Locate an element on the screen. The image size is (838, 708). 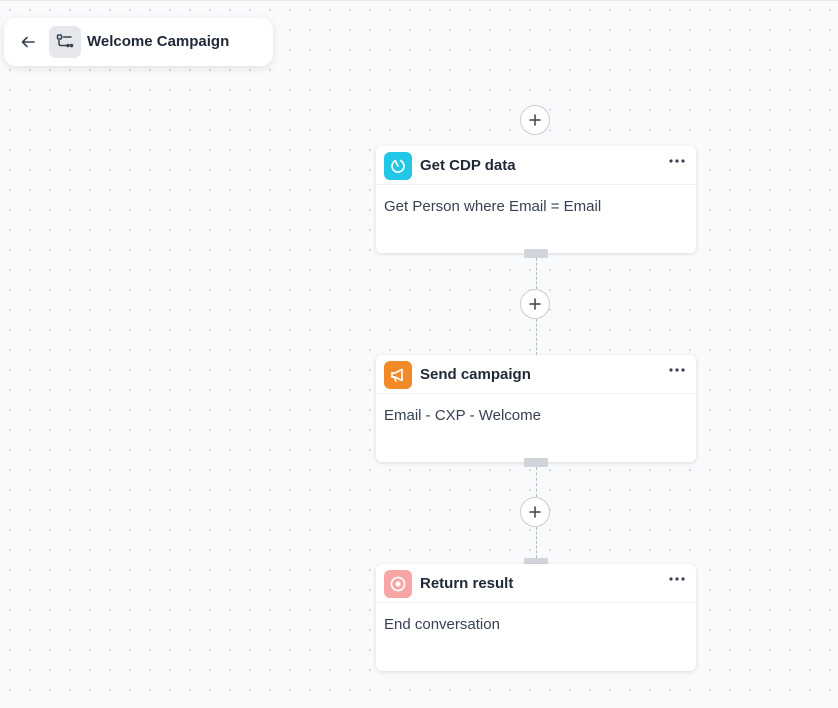
add-step-button-top is located at coordinates (535, 120).